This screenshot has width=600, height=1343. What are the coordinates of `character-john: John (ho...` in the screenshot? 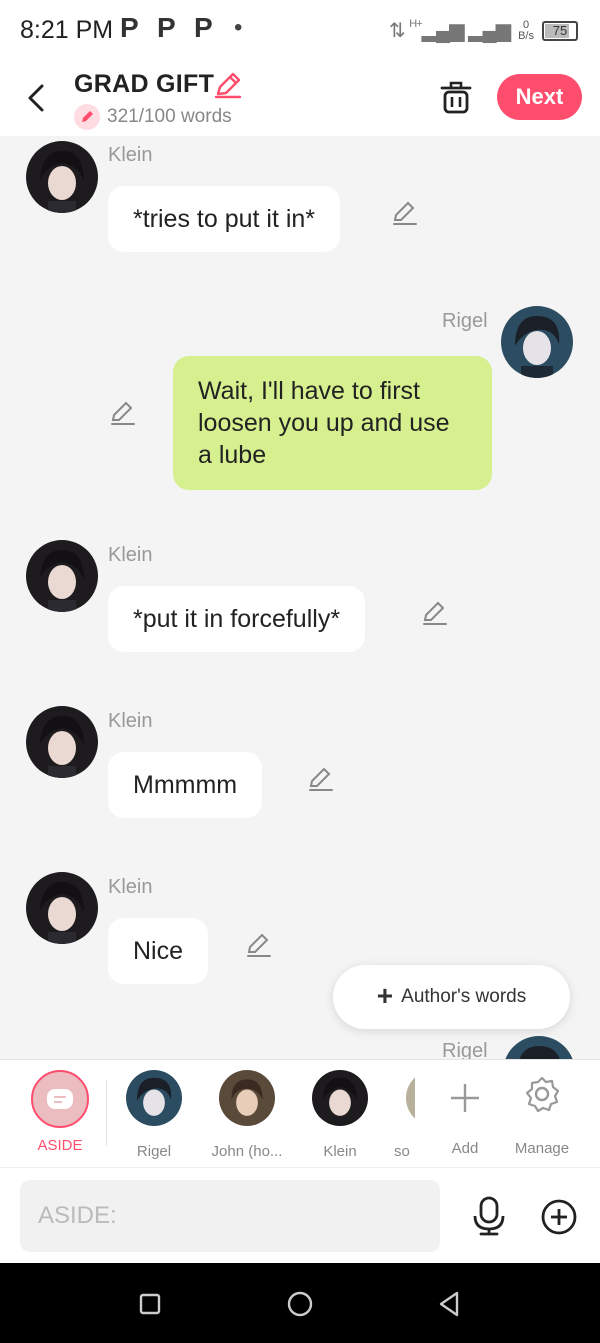 It's located at (247, 1115).